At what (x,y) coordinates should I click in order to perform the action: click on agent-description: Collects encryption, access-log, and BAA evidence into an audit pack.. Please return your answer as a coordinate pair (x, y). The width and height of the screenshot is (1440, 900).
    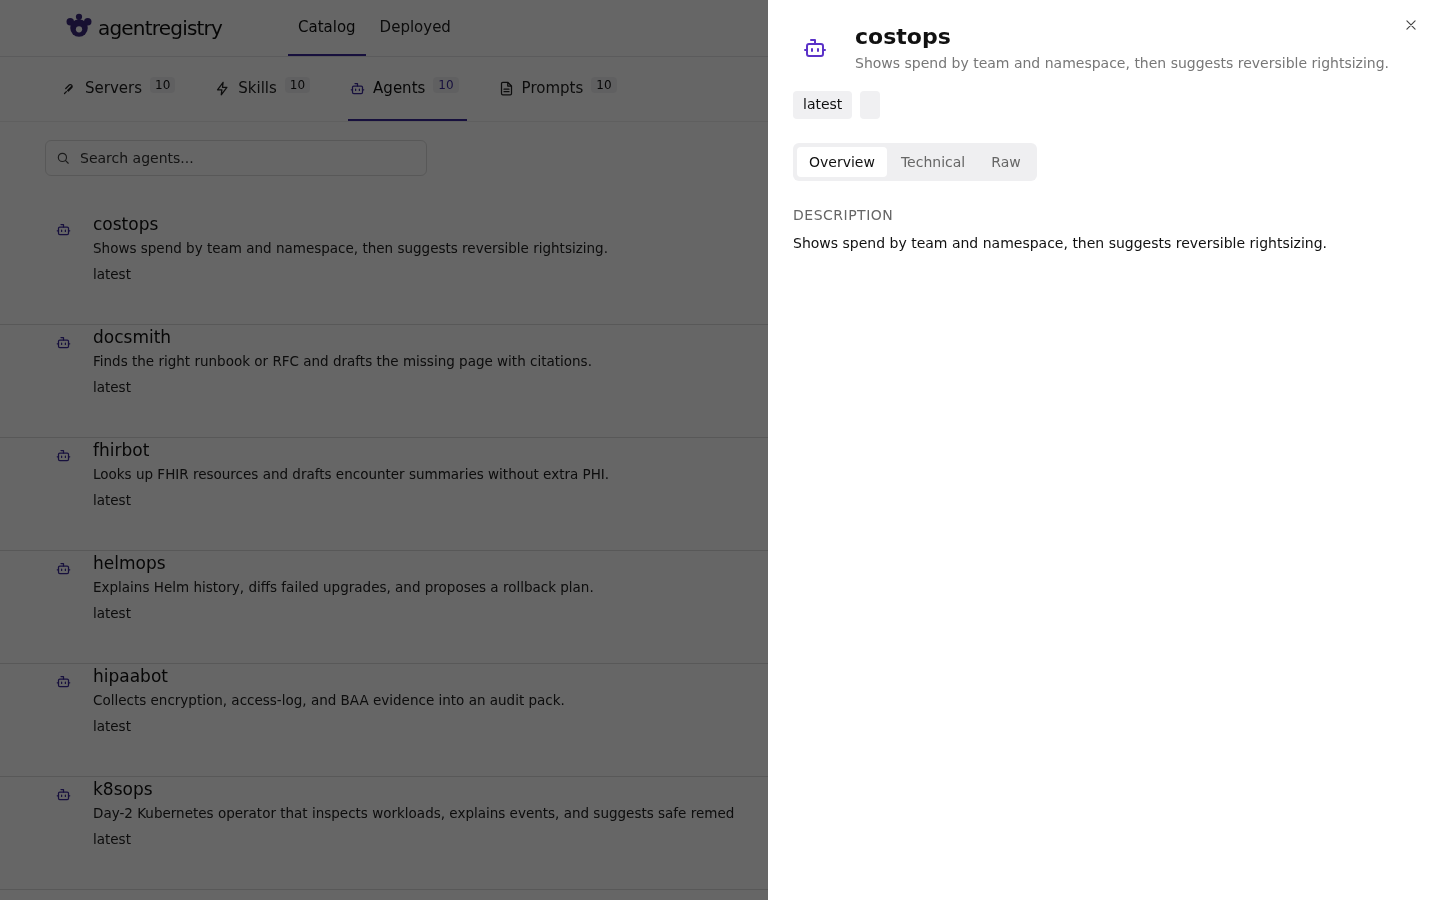
    Looking at the image, I should click on (329, 700).